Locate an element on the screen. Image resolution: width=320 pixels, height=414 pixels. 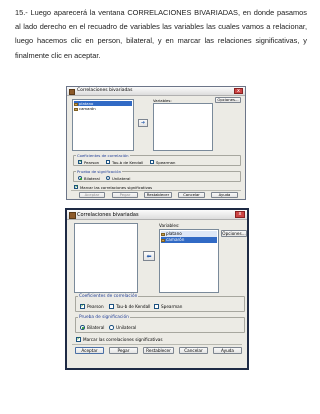
move-right-arrow-button: ➜ is located at coordinates (143, 123).